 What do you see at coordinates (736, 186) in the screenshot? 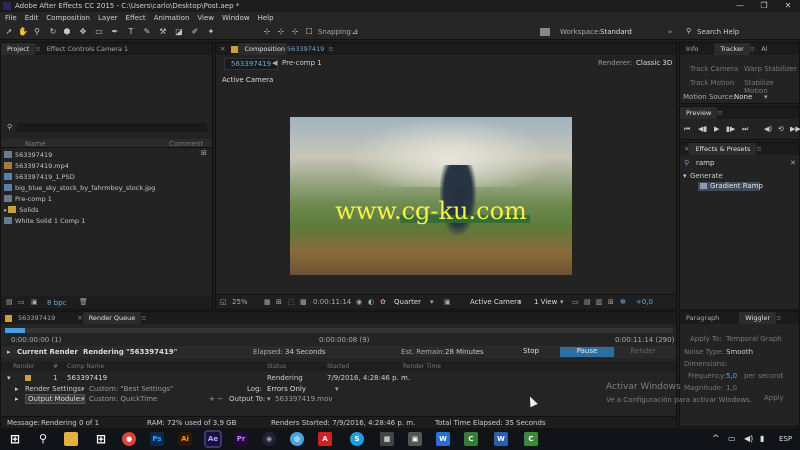
I see `gradient-ramp-effect: Gradient Ramp` at bounding box center [736, 186].